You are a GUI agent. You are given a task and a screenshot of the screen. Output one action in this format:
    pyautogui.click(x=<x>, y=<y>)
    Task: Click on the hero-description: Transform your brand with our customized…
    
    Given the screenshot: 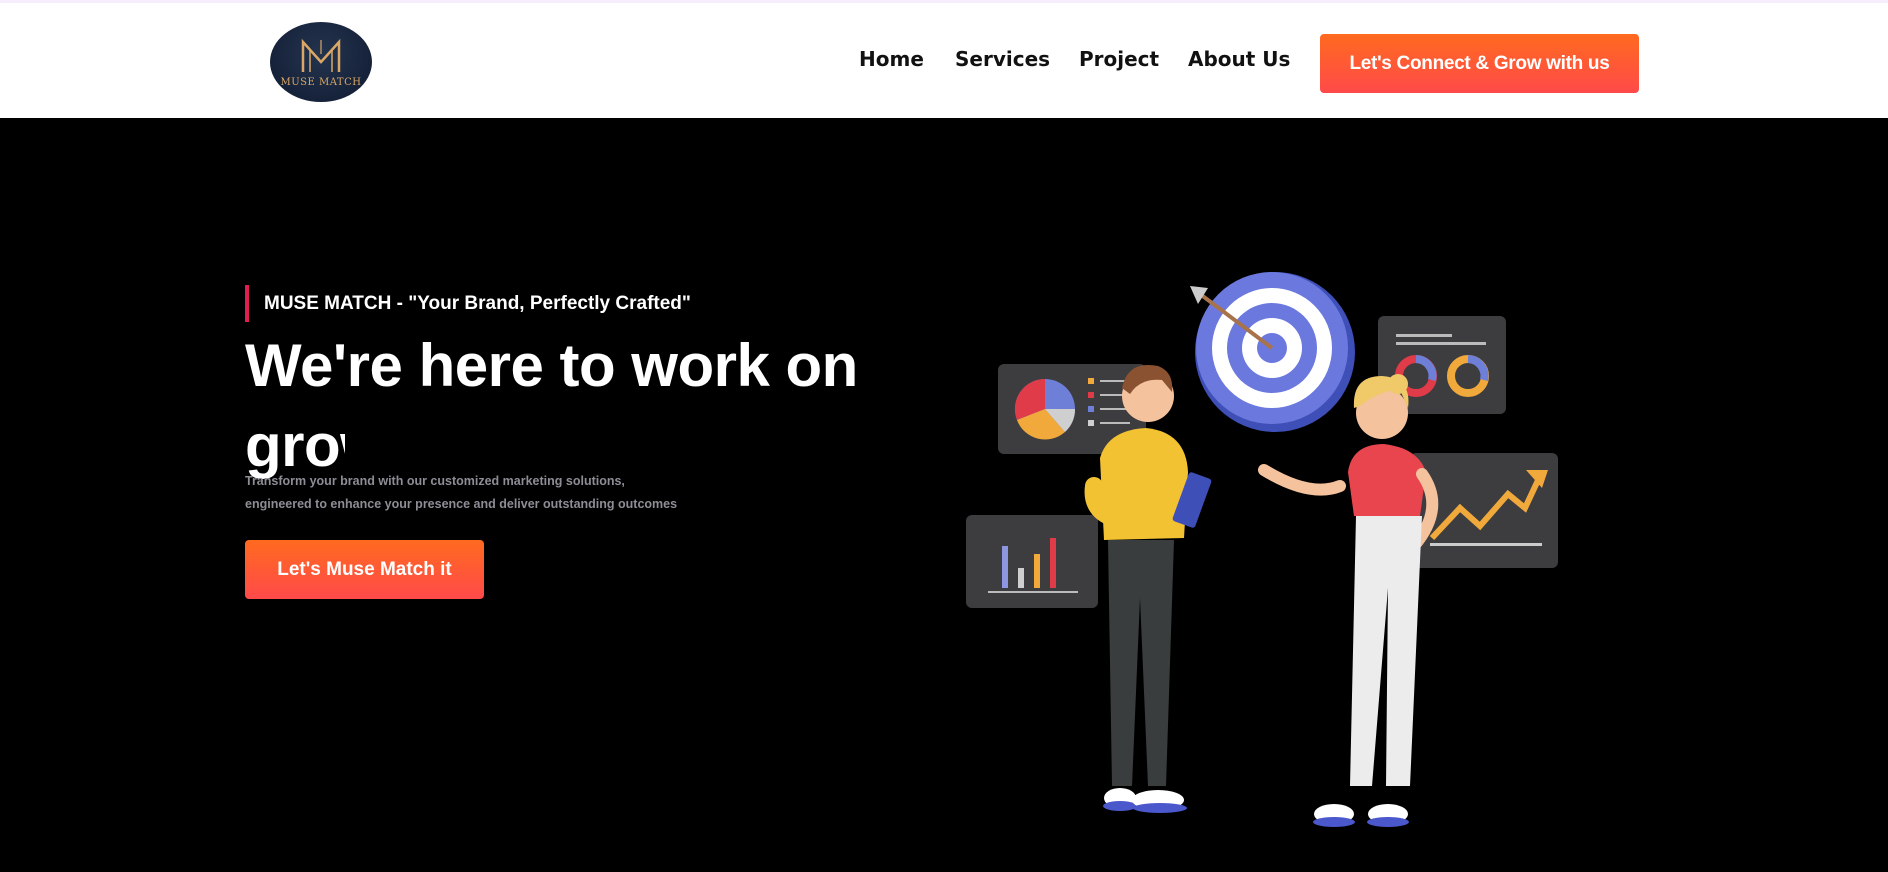 What is the action you would take?
    pyautogui.click(x=461, y=493)
    